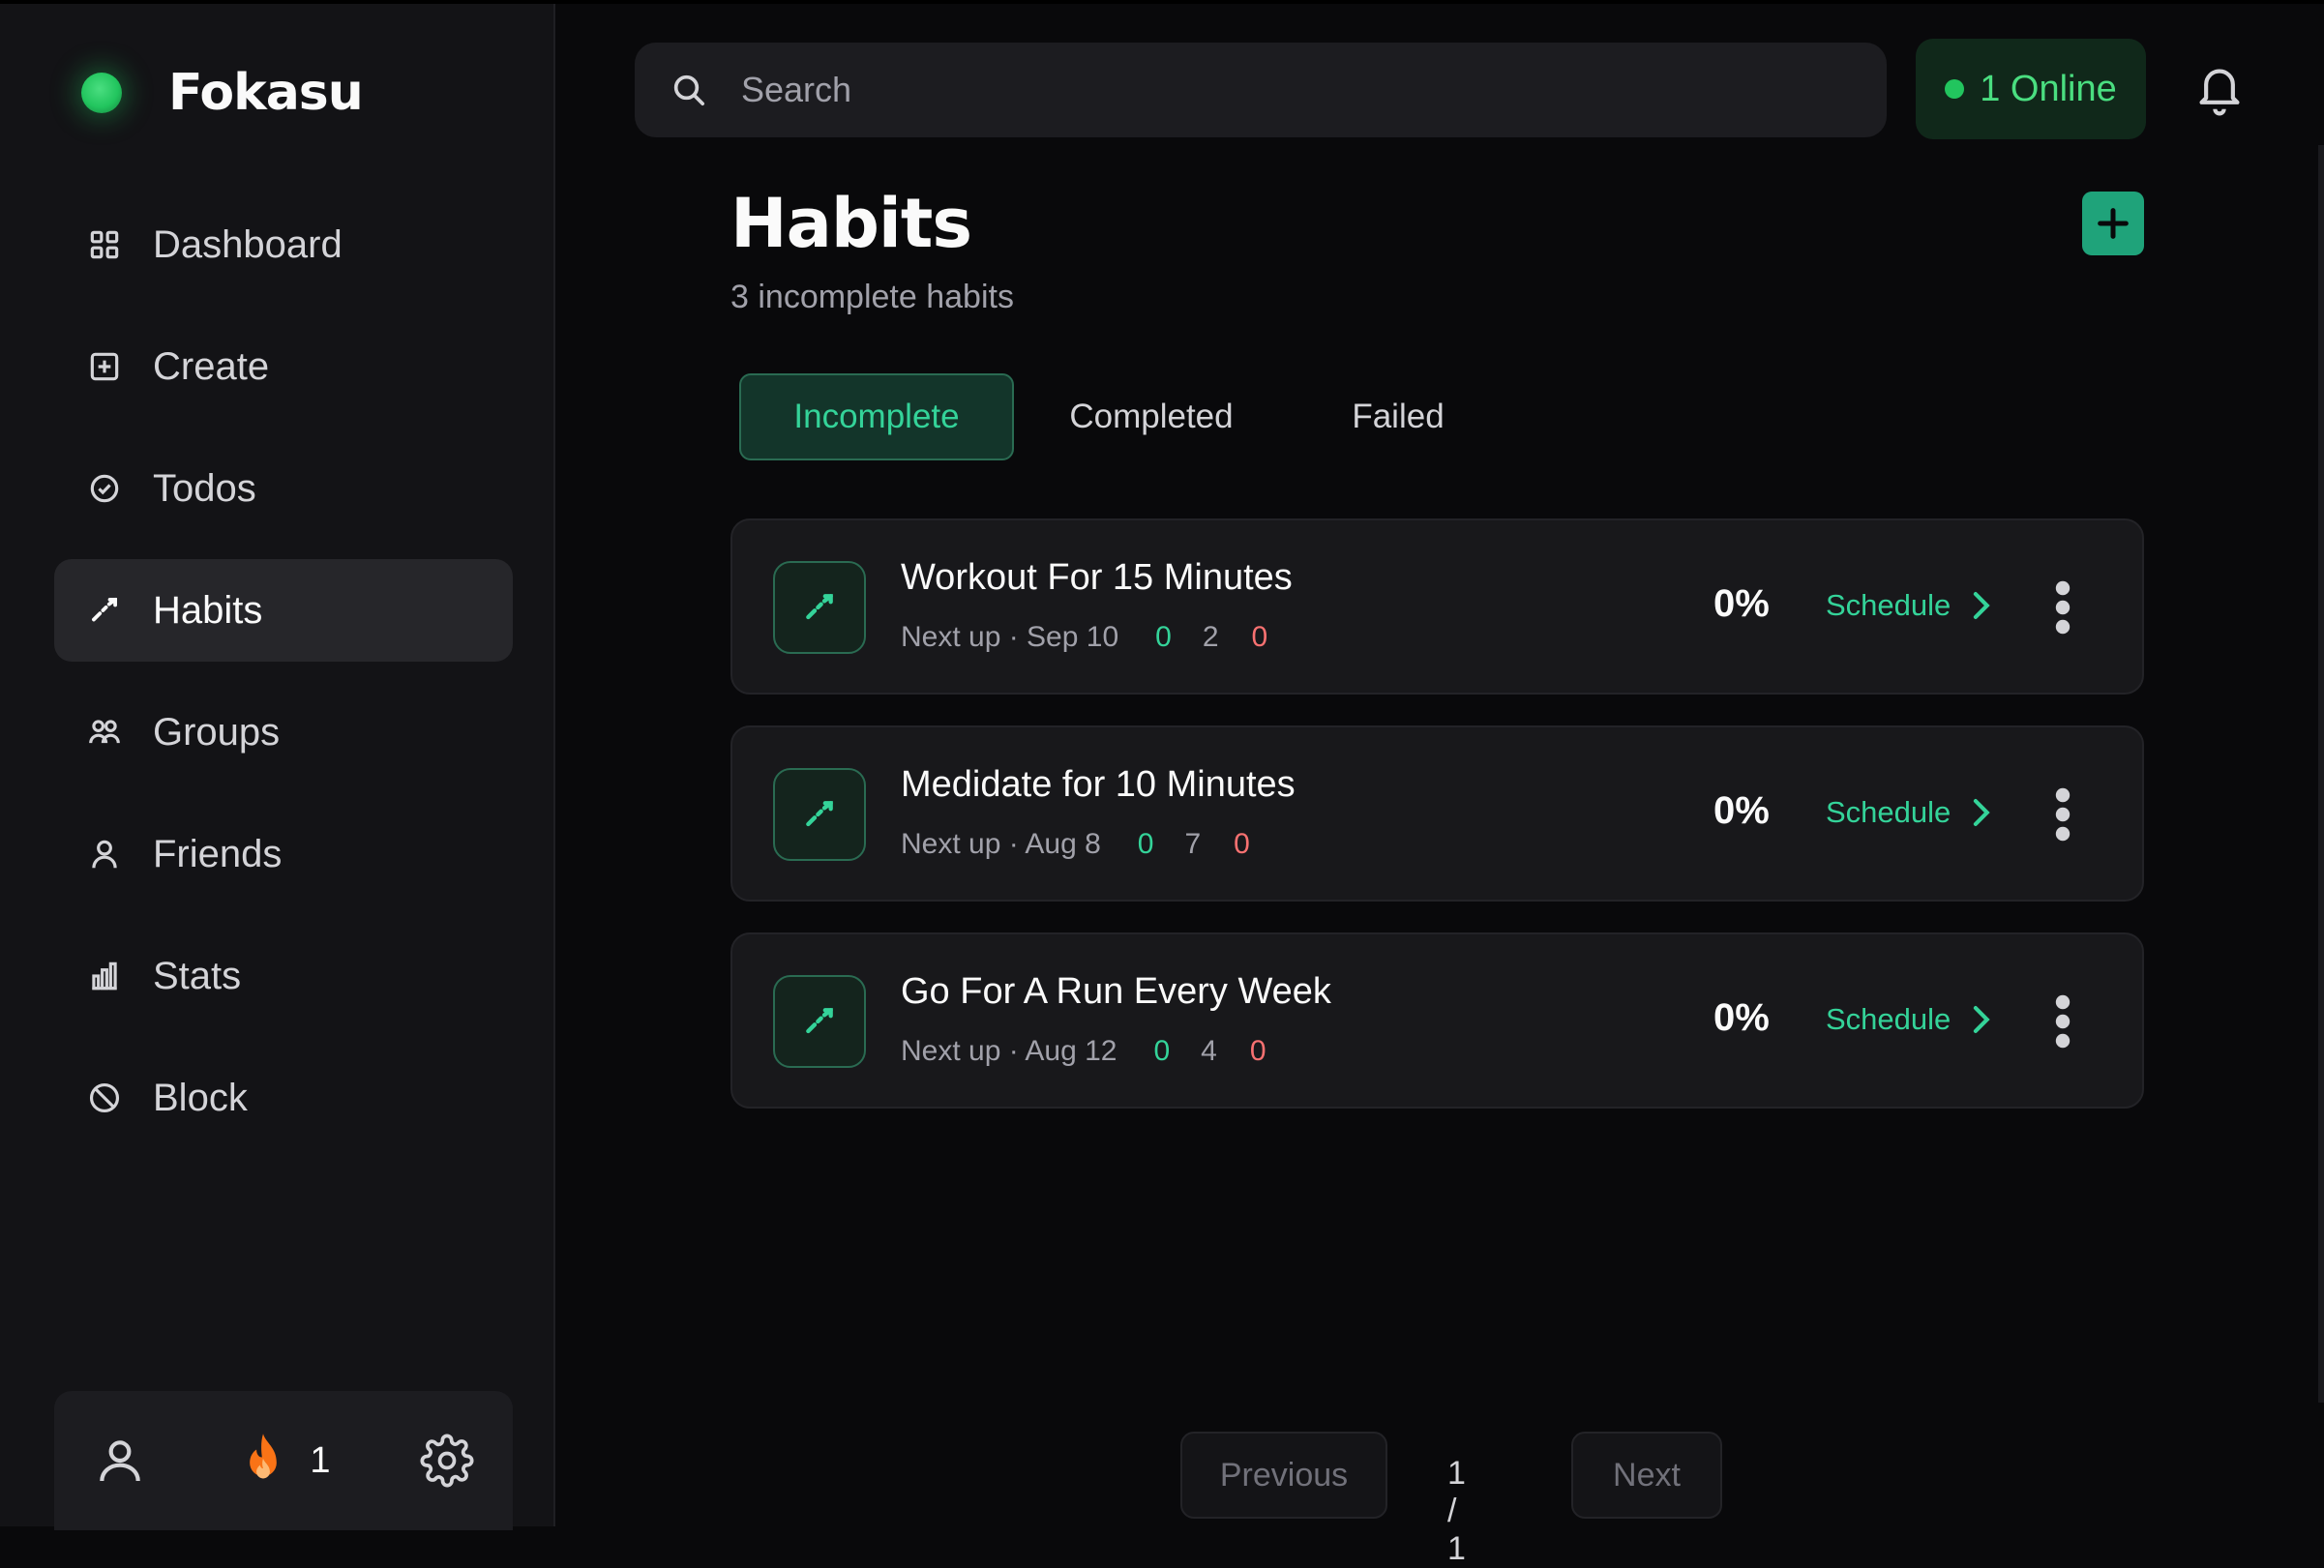  Describe the element at coordinates (283, 976) in the screenshot. I see `sidebar-item-stats: Stats` at that location.